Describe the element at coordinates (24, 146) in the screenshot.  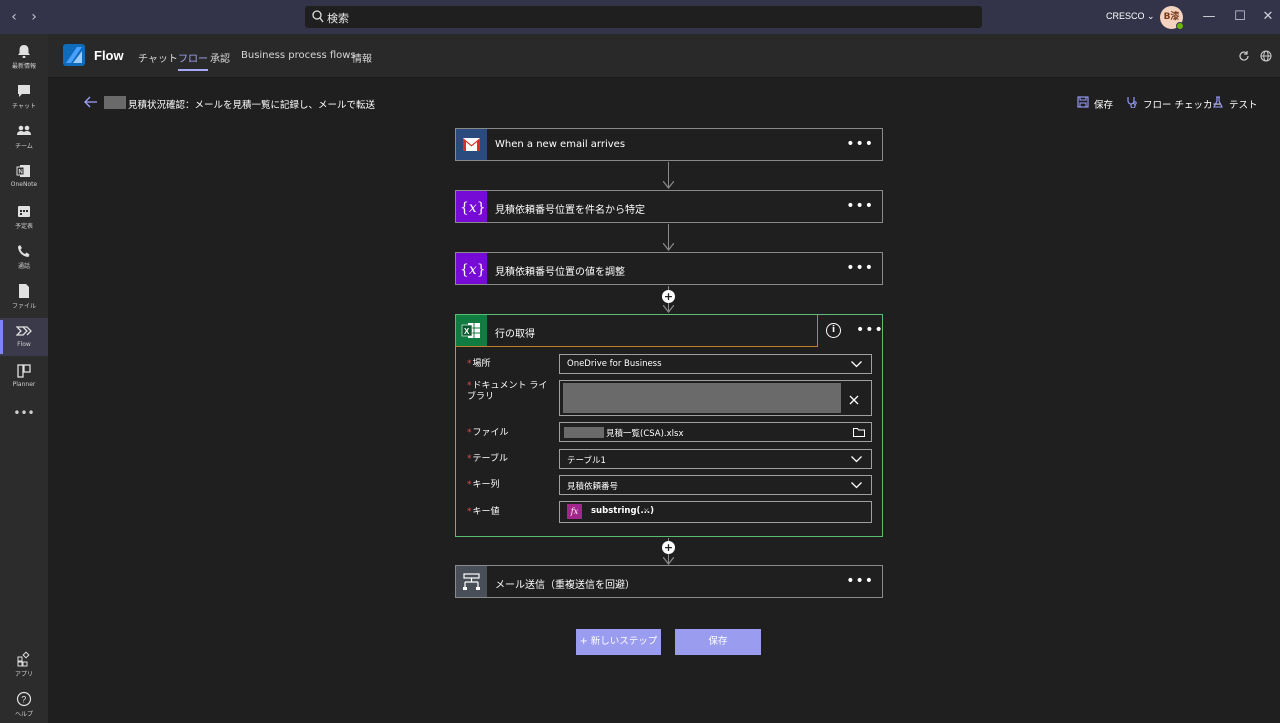
I see `rail-label: チーム` at that location.